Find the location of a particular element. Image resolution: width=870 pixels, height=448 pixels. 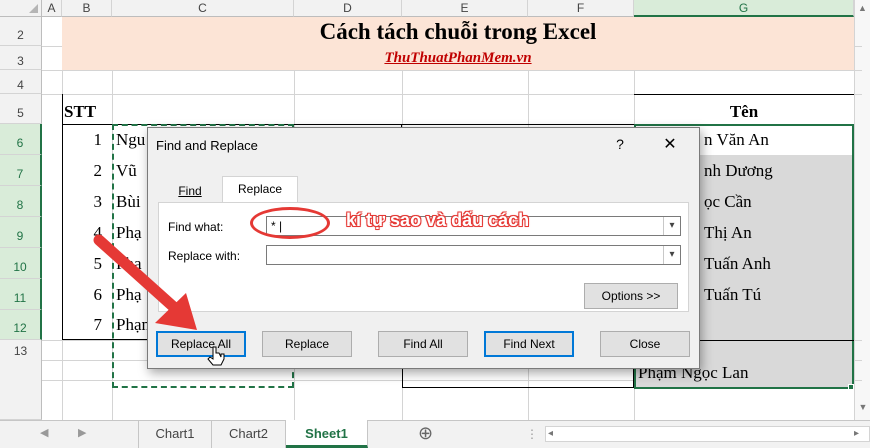

ten-5: Tuấn Anh is located at coordinates (737, 263).